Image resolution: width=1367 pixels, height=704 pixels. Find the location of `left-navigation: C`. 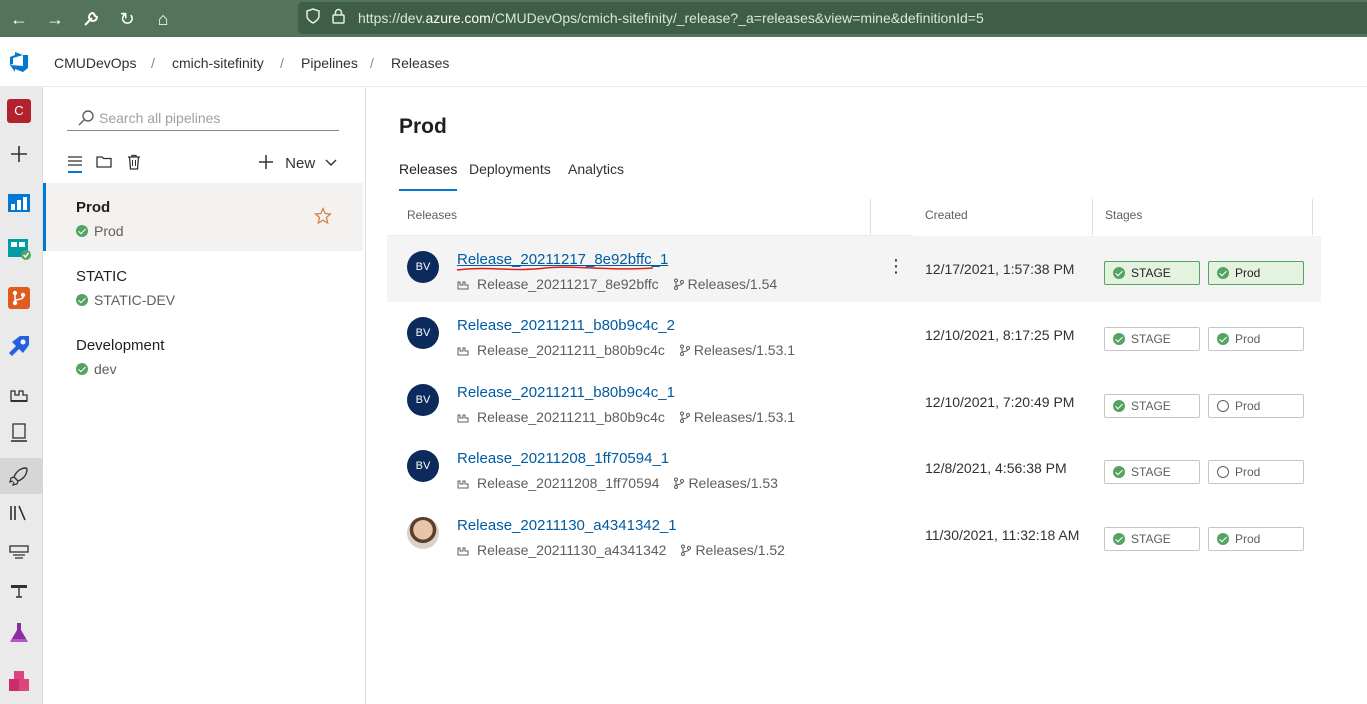

left-navigation: C is located at coordinates (21, 395).